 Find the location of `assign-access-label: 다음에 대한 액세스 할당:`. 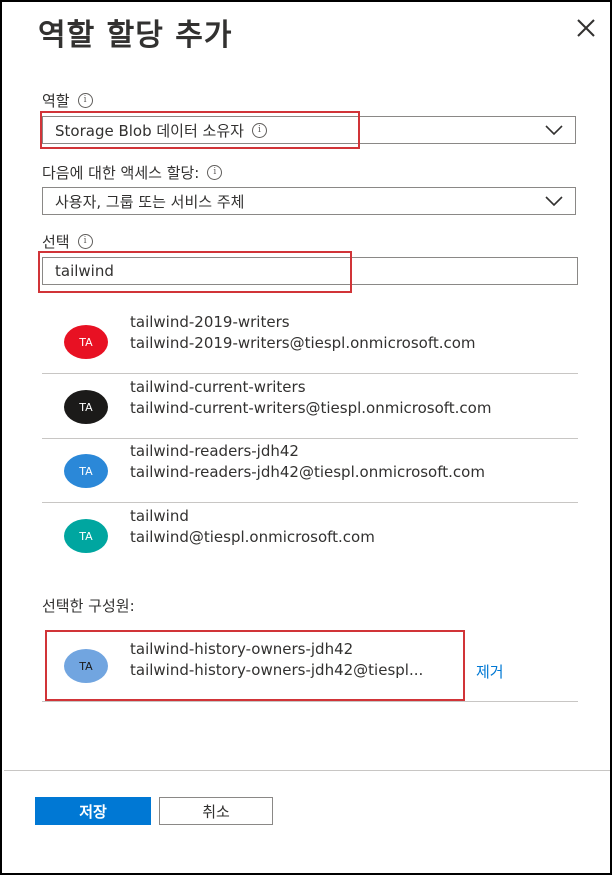

assign-access-label: 다음에 대한 액세스 할당: is located at coordinates (121, 173).